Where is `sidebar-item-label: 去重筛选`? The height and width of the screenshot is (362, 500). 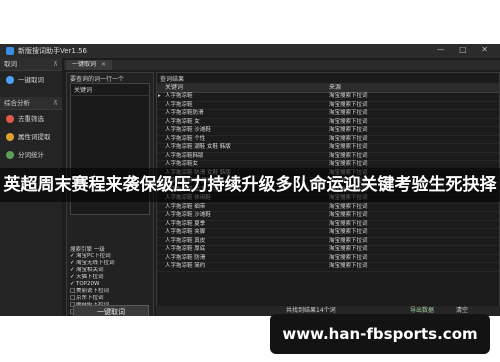
sidebar-item-label: 去重筛选 is located at coordinates (31, 119).